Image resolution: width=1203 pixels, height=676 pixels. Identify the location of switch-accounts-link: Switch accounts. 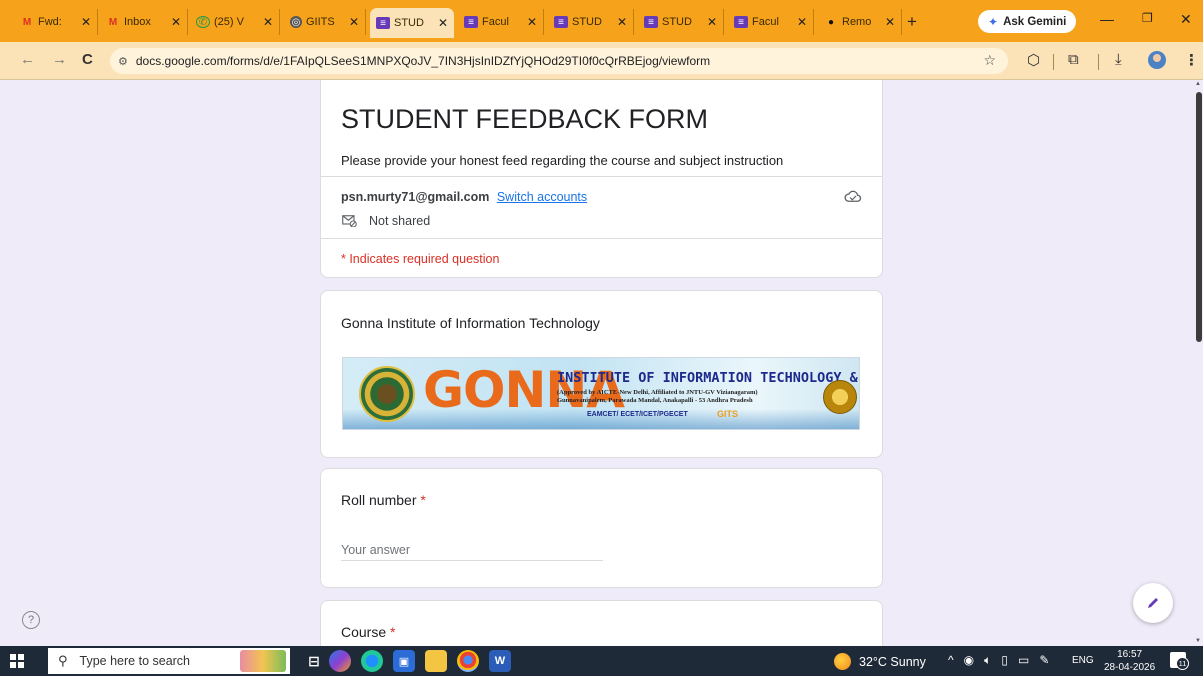
(542, 197).